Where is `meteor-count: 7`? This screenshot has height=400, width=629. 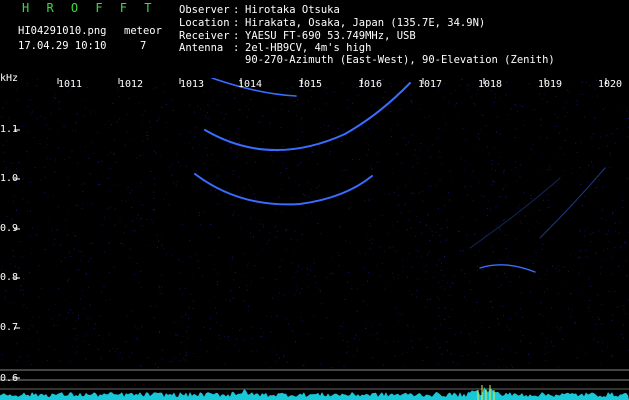 meteor-count: 7 is located at coordinates (143, 46).